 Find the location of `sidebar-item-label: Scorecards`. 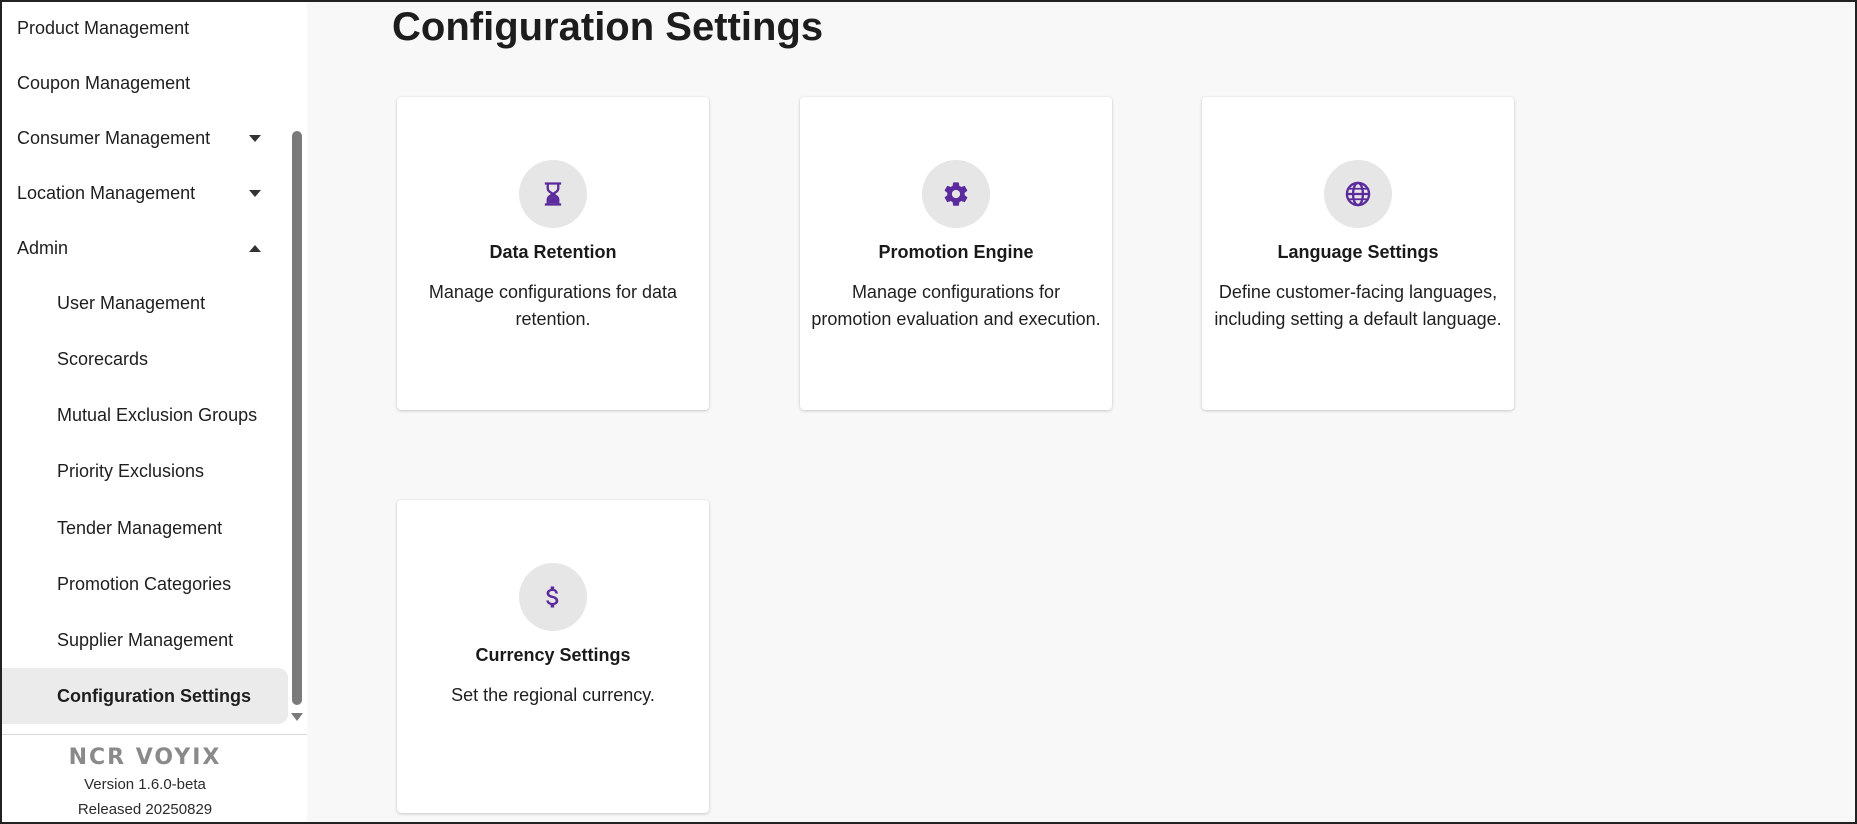

sidebar-item-label: Scorecards is located at coordinates (103, 358).